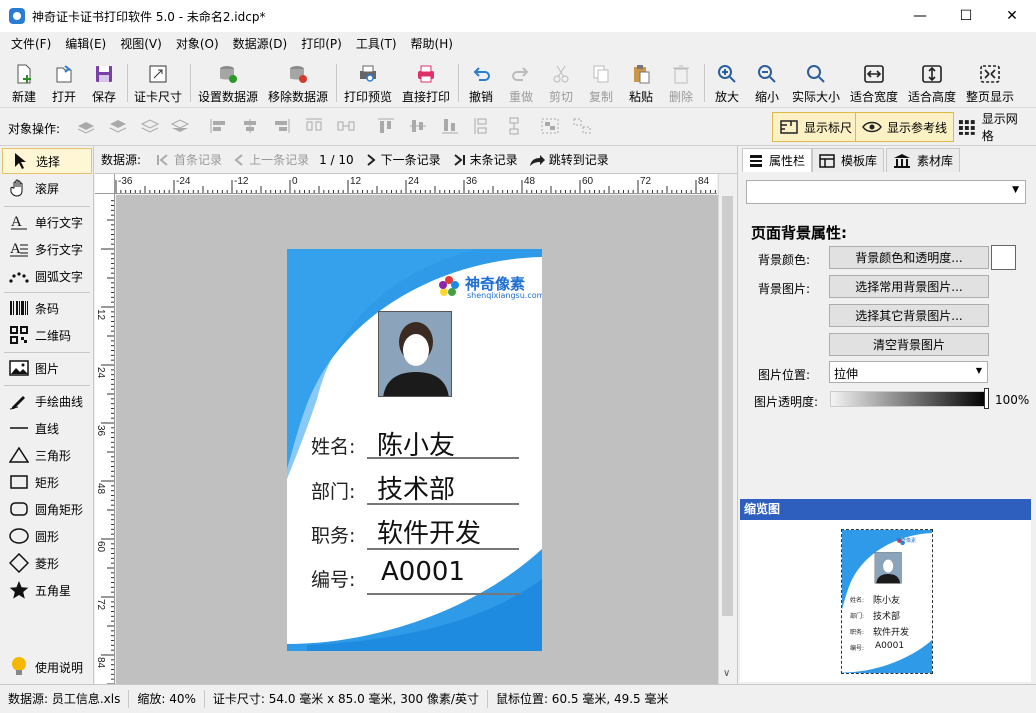 The width and height of the screenshot is (1036, 713). What do you see at coordinates (906, 541) in the screenshot?
I see `thumb-brand: 神奇像素` at bounding box center [906, 541].